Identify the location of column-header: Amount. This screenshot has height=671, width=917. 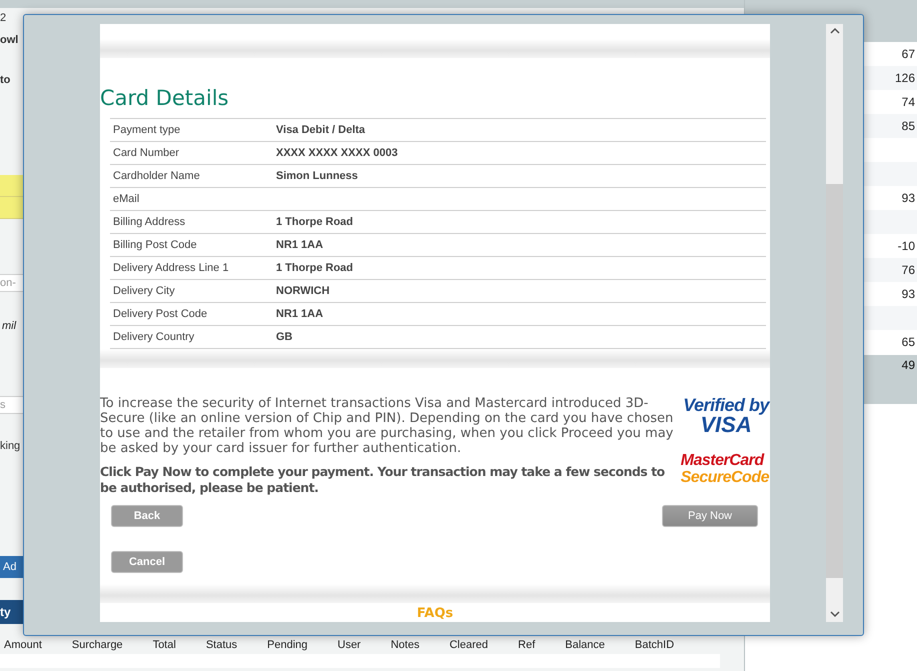
(23, 645).